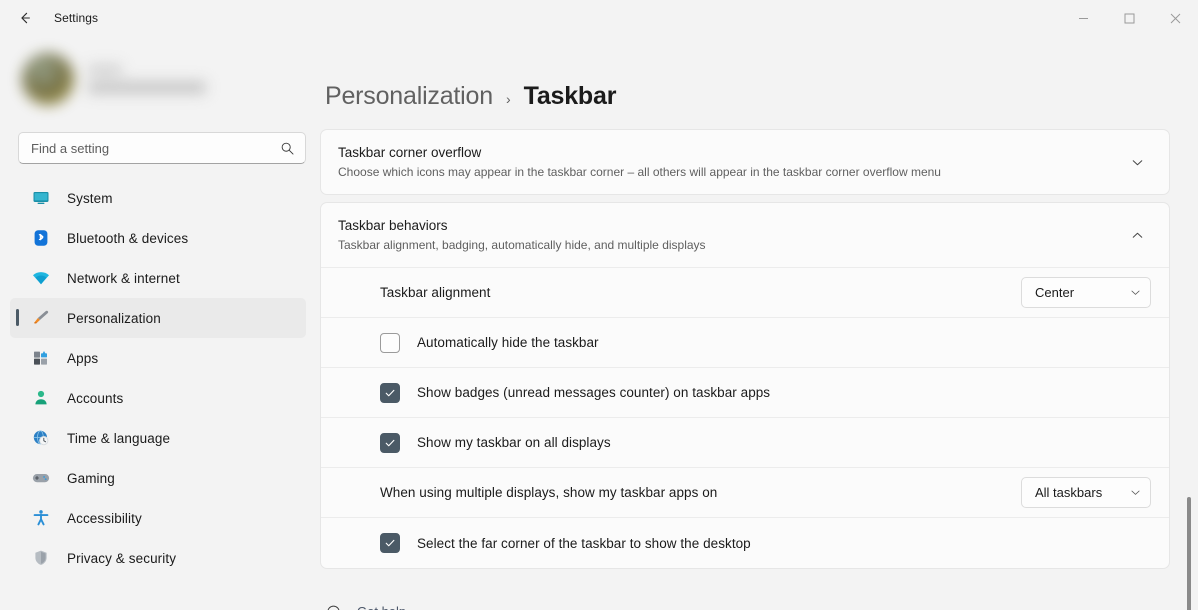  I want to click on chevron-up-icon, so click(1137, 235).